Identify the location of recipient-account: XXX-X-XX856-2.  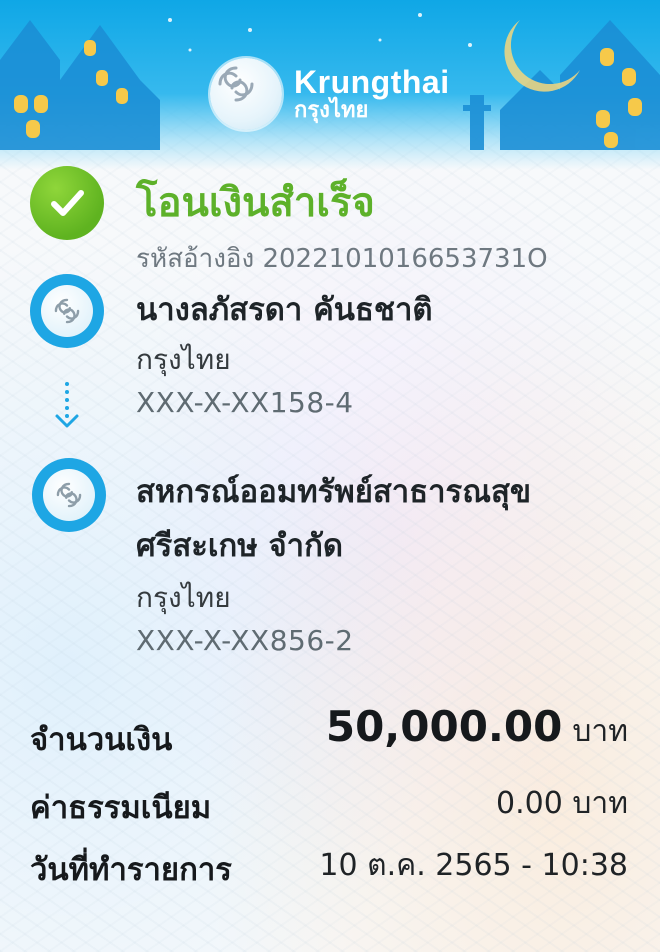
(245, 640).